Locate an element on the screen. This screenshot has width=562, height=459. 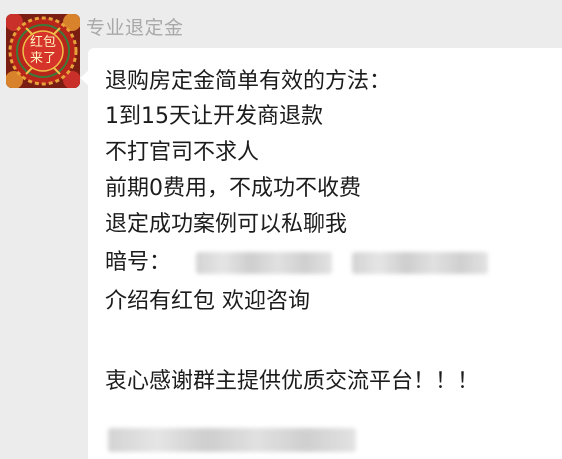
avatar-text: 红包来了 is located at coordinates (42, 50).